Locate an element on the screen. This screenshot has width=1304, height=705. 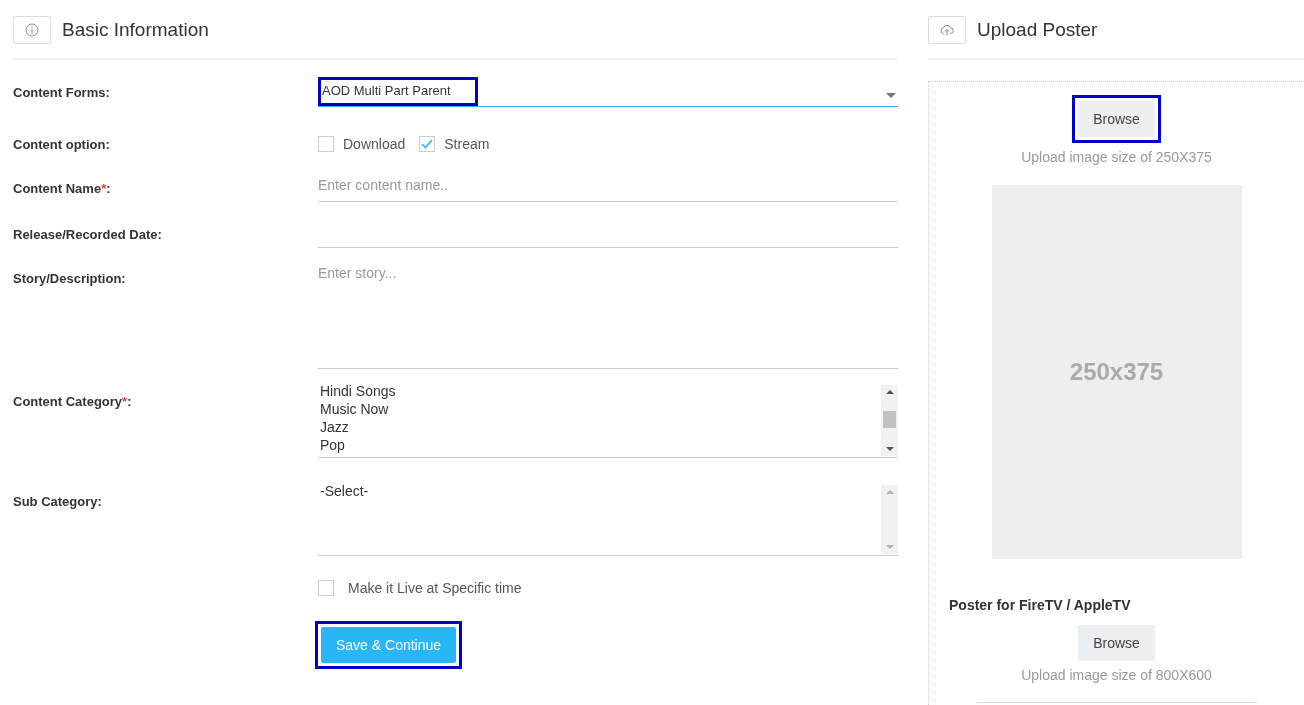
list-box: Hindi Songs Music Now Jazz Pop is located at coordinates (608, 420).